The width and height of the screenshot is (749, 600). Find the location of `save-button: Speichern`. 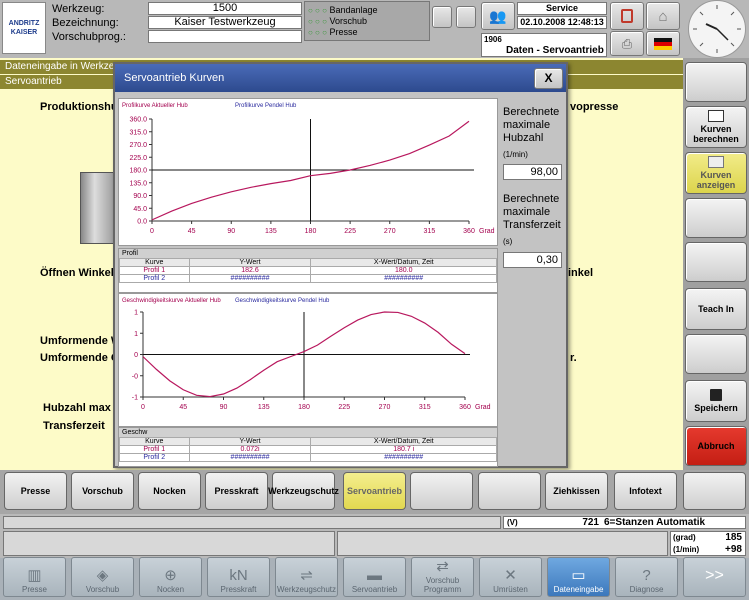

save-button: Speichern is located at coordinates (716, 401).